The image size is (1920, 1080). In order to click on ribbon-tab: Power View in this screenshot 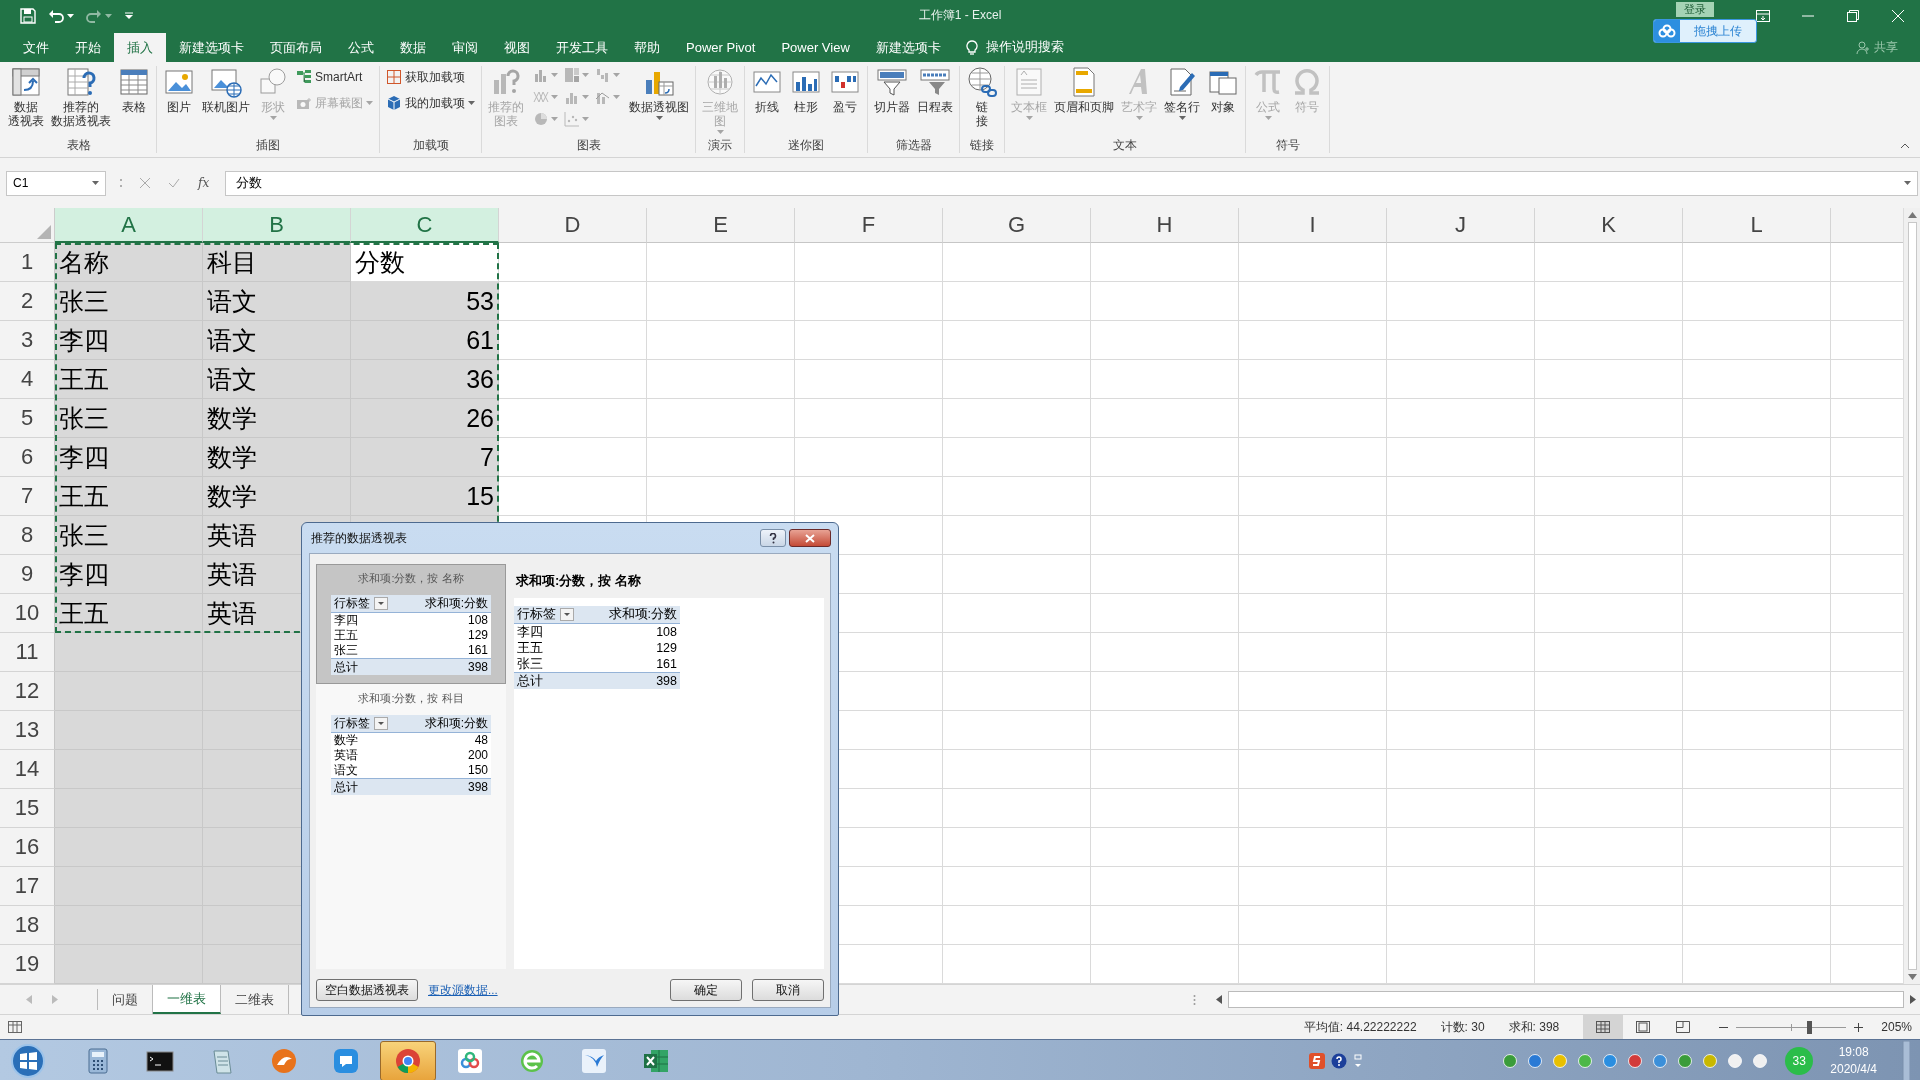, I will do `click(815, 47)`.